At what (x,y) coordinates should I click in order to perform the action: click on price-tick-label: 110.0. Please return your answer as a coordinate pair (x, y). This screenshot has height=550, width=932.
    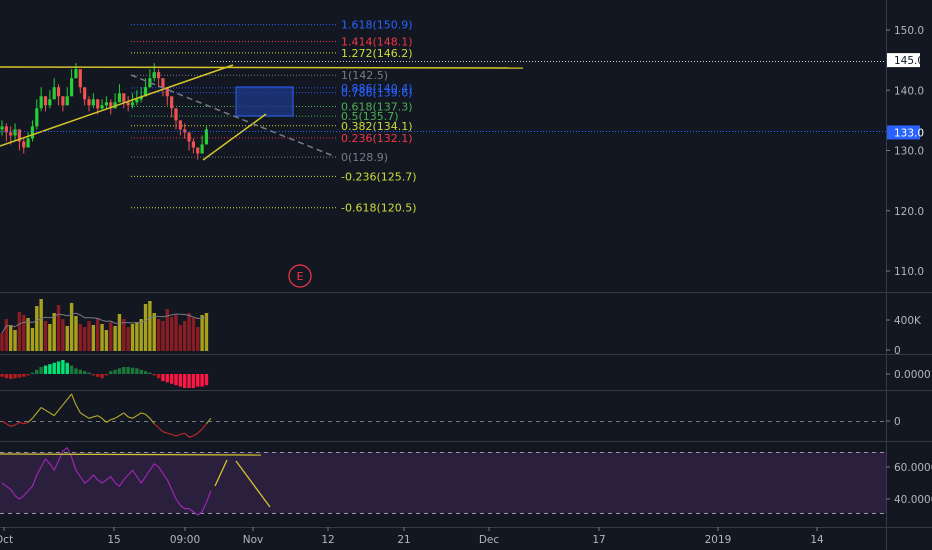
    Looking at the image, I should click on (909, 272).